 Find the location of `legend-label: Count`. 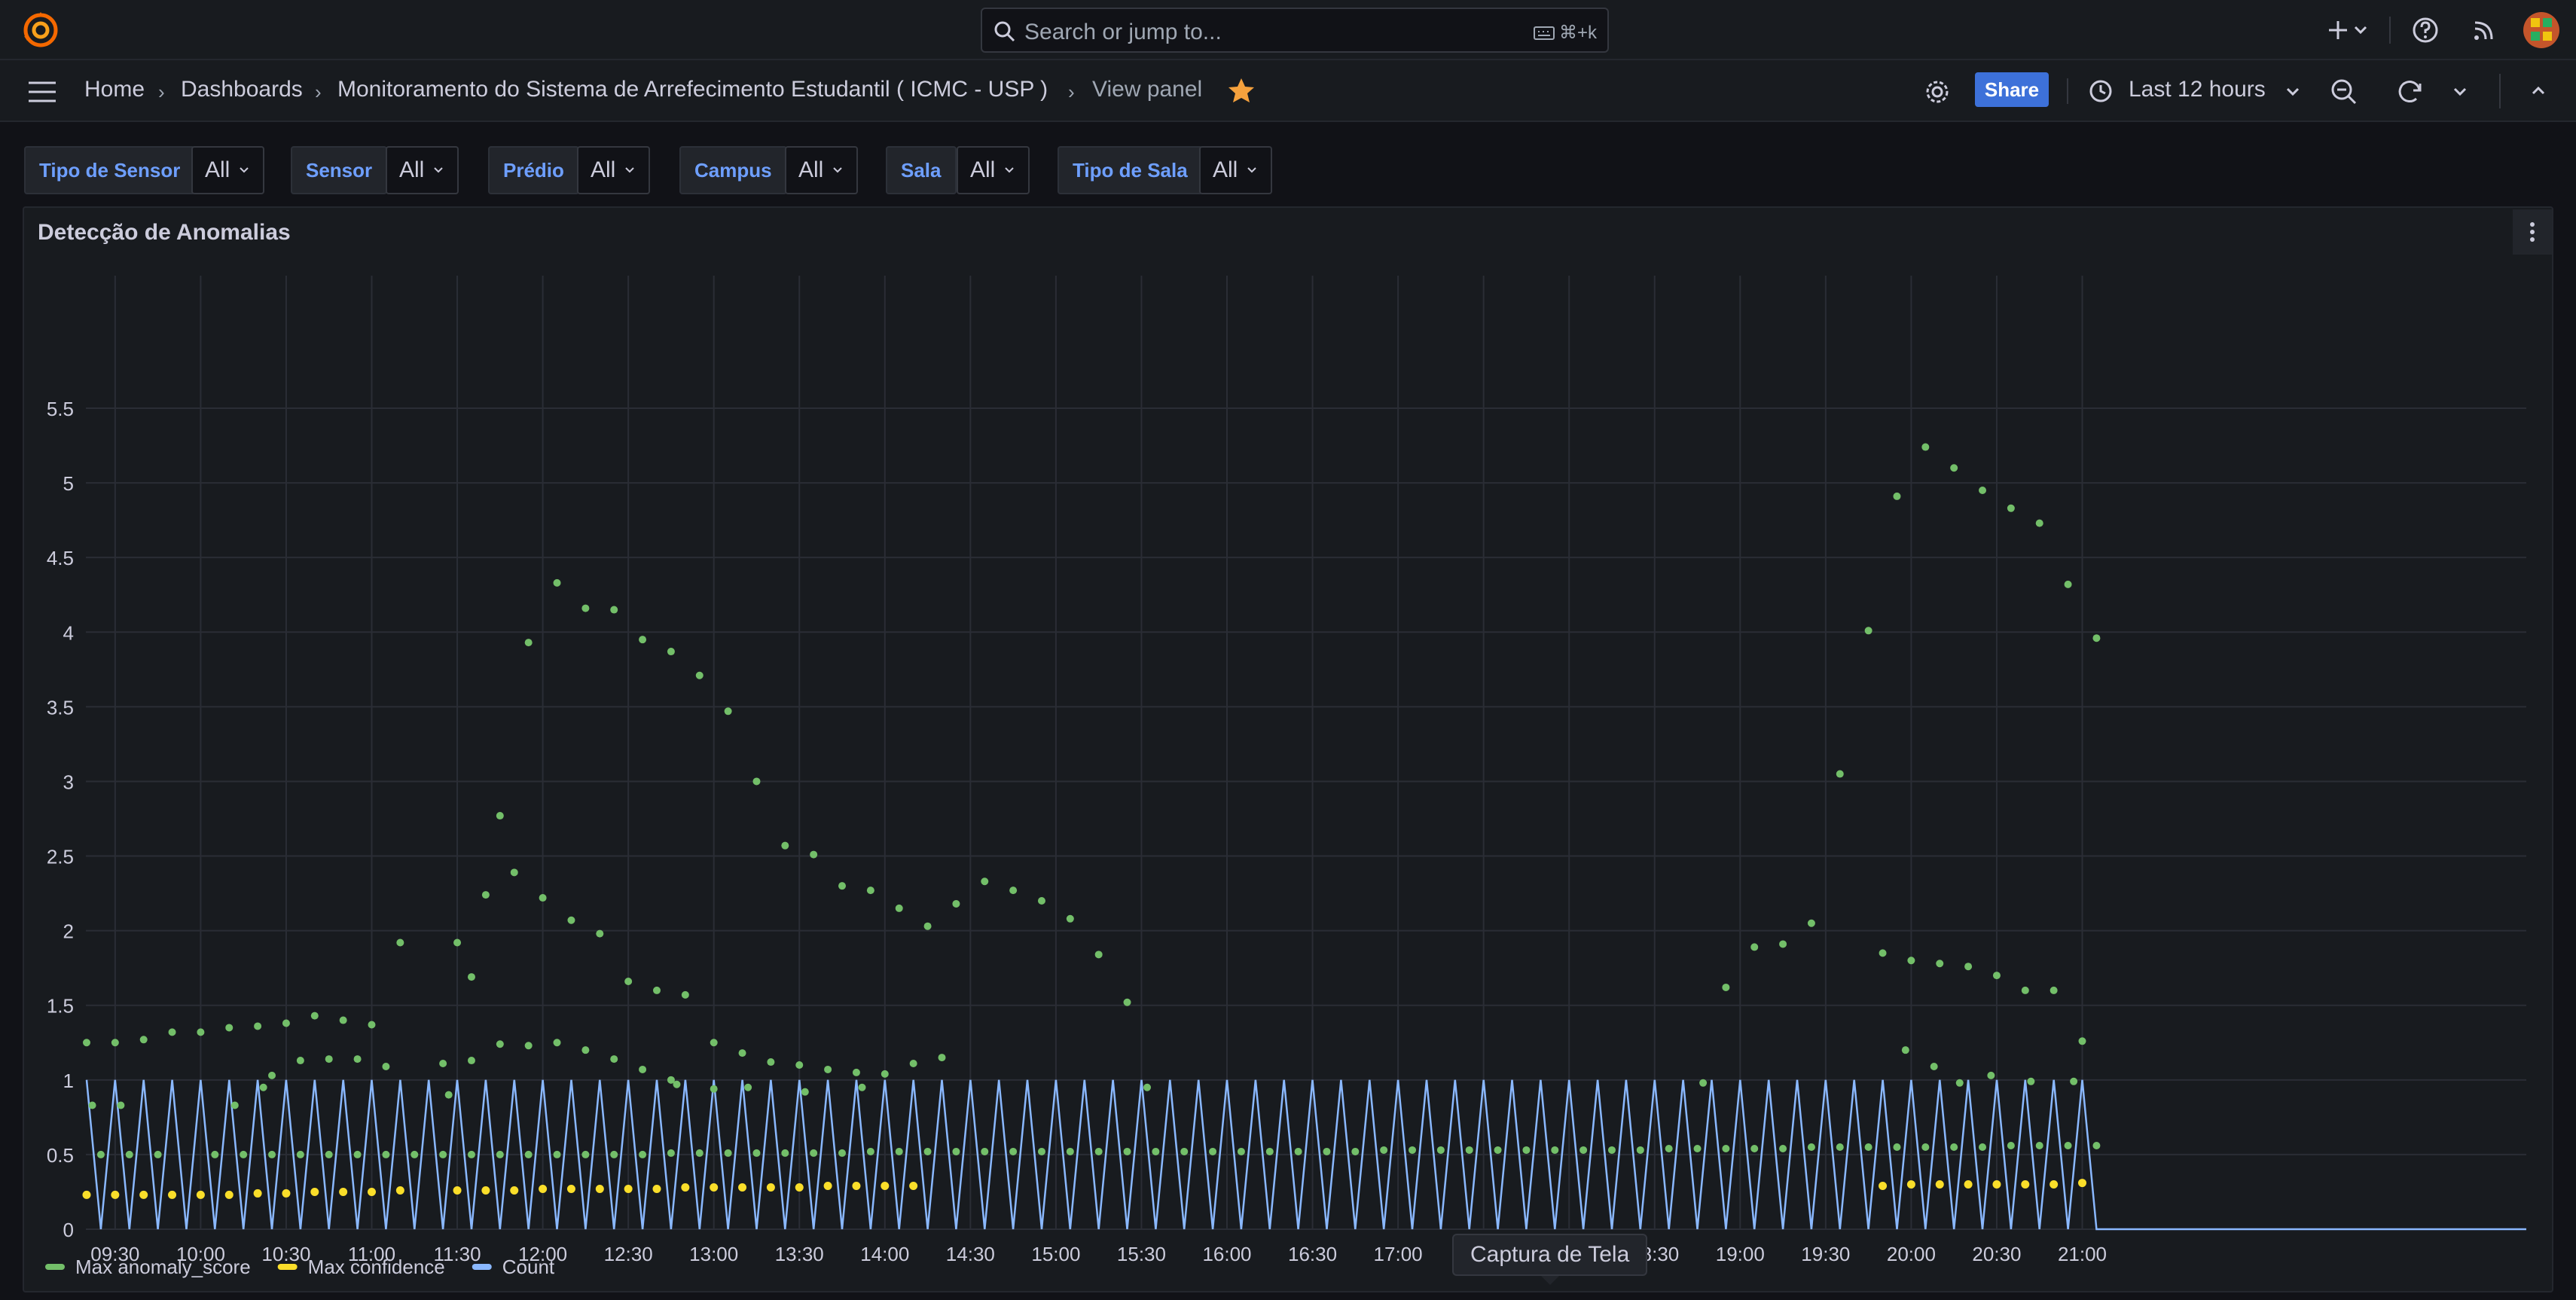

legend-label: Count is located at coordinates (529, 1267).